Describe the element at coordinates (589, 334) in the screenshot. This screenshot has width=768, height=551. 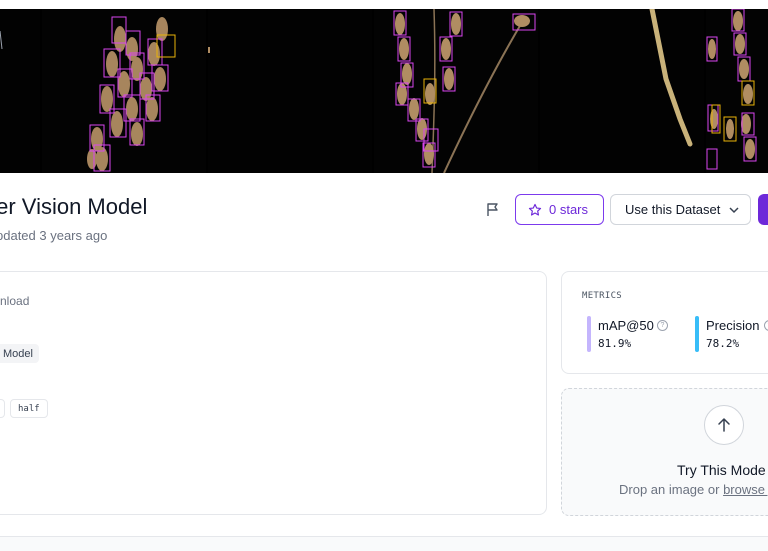
I see `map50-bar` at that location.